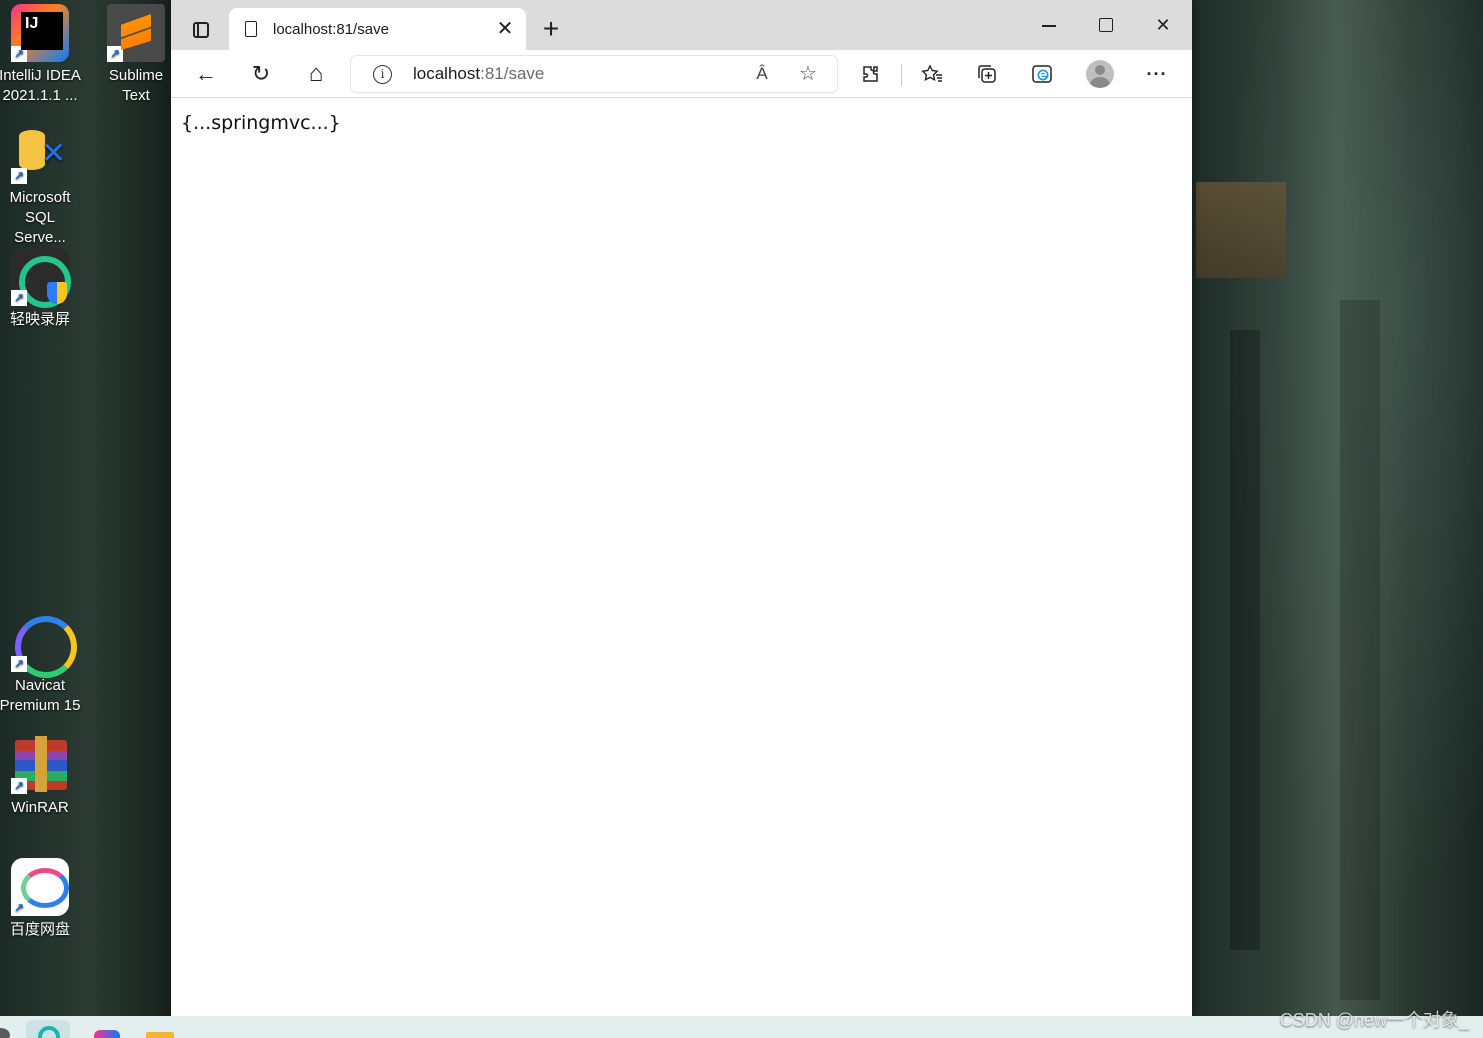  I want to click on intellij-icon: ↗, so click(40, 33).